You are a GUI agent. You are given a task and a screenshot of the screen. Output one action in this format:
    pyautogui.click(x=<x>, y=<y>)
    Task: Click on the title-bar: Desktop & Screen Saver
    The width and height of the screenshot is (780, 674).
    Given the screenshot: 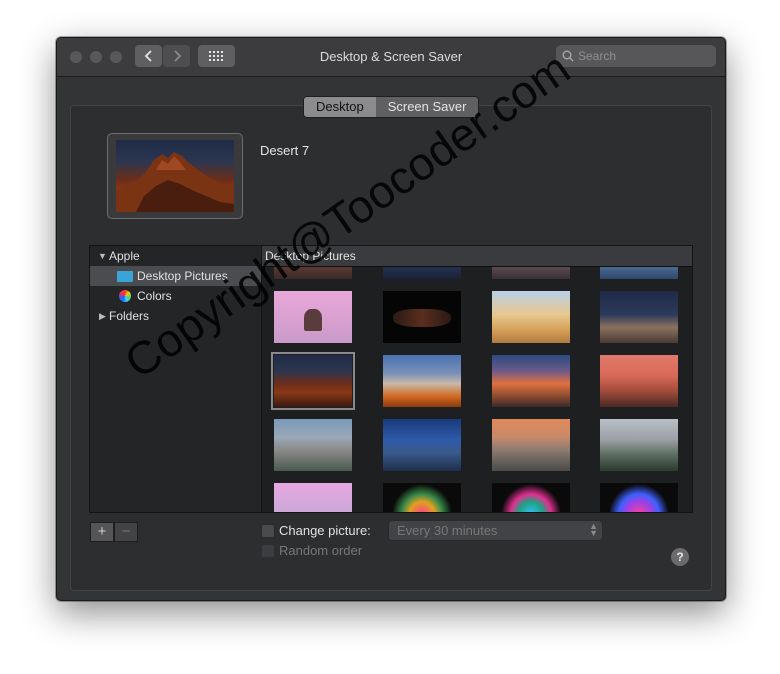 What is the action you would take?
    pyautogui.click(x=391, y=57)
    